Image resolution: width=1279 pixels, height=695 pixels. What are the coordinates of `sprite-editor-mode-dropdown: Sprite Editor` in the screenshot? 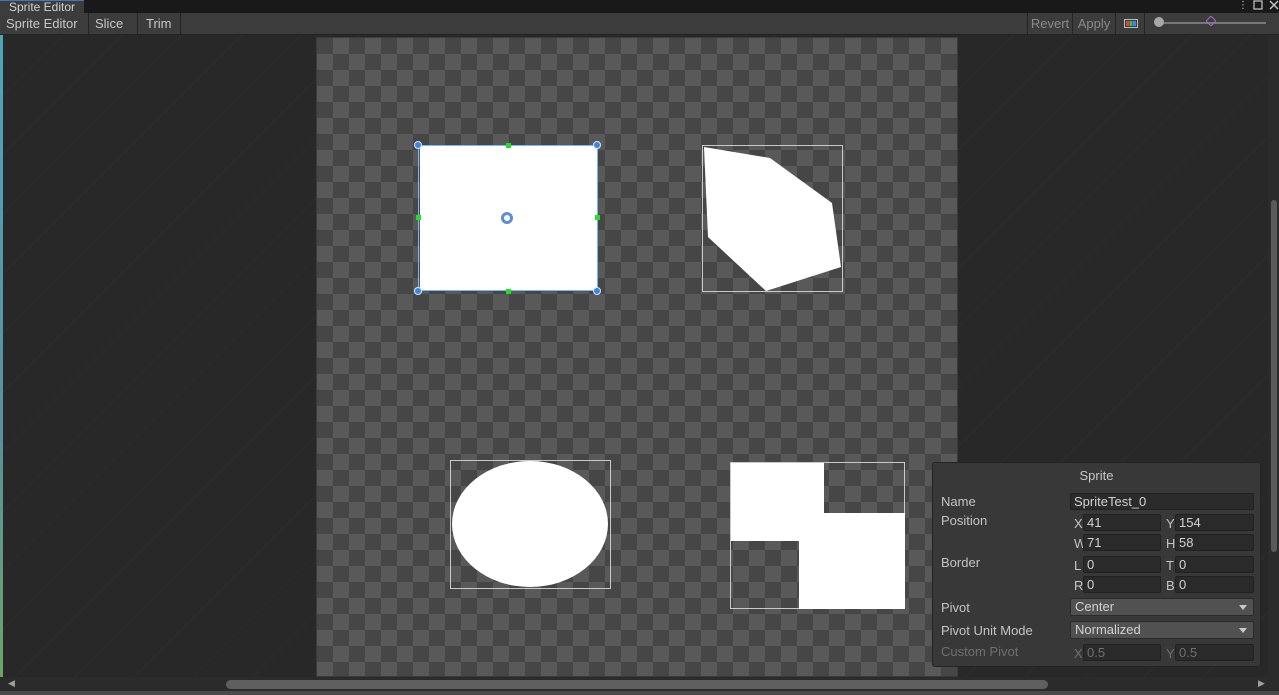 It's located at (44, 30).